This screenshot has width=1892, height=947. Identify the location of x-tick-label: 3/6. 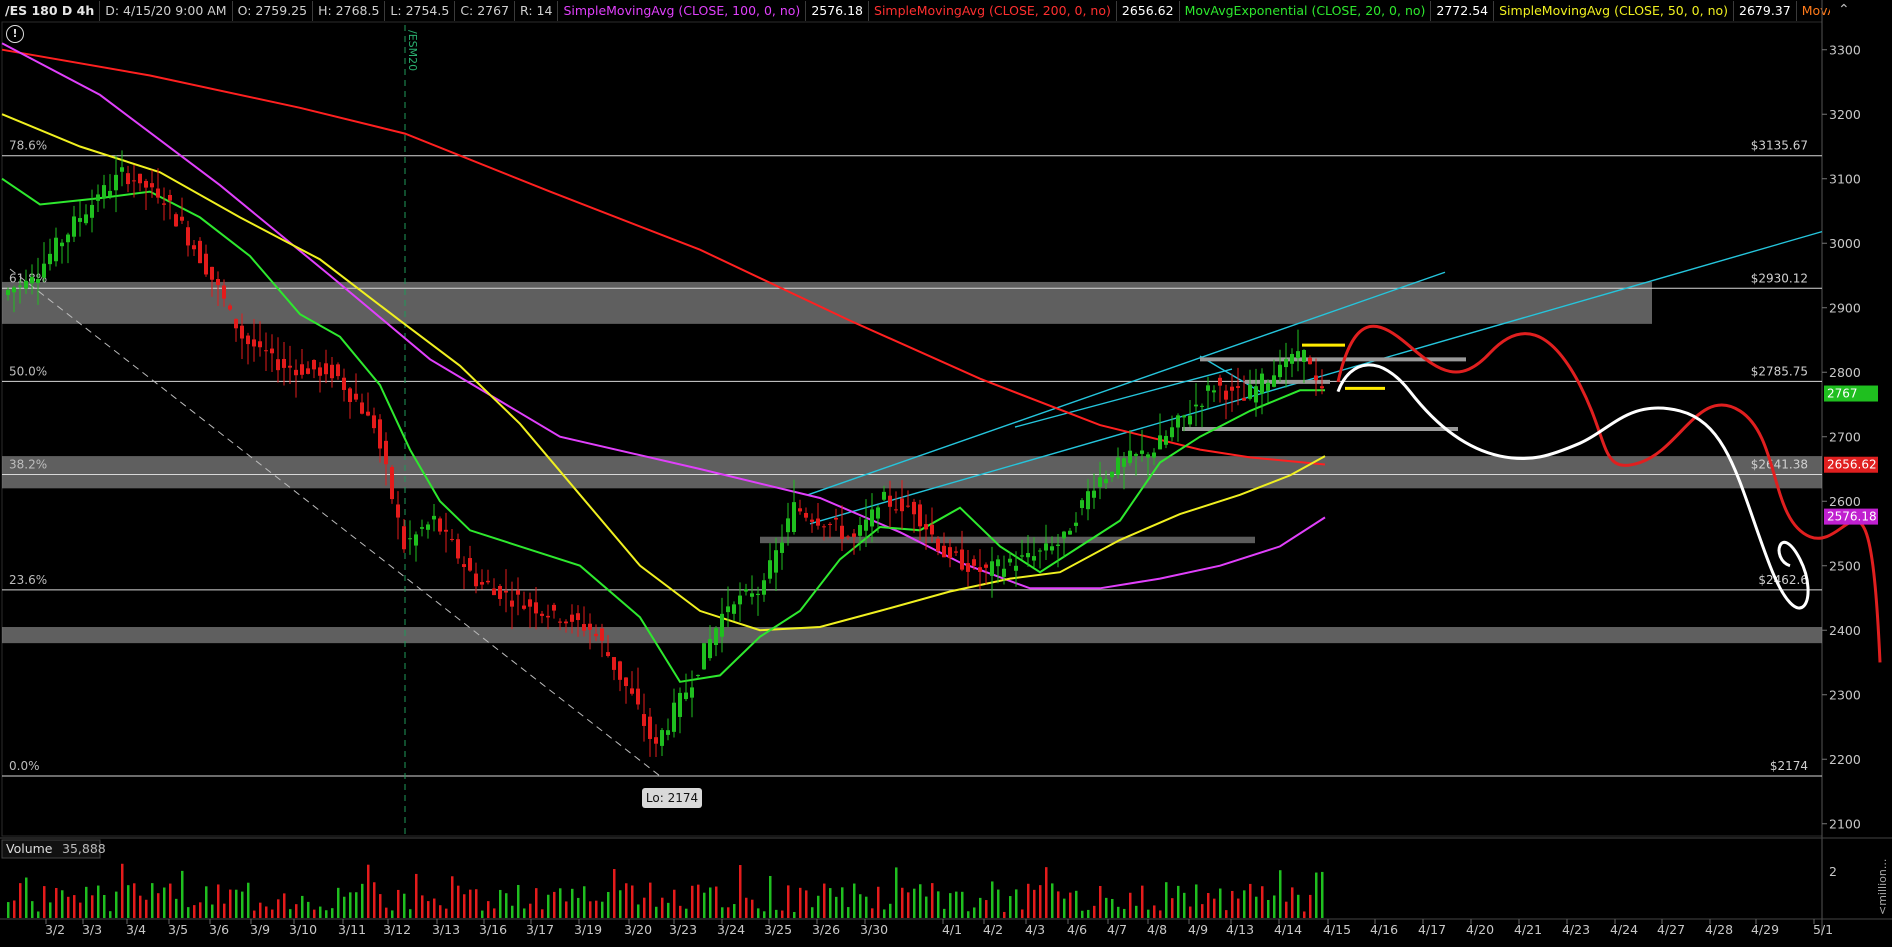
(219, 929).